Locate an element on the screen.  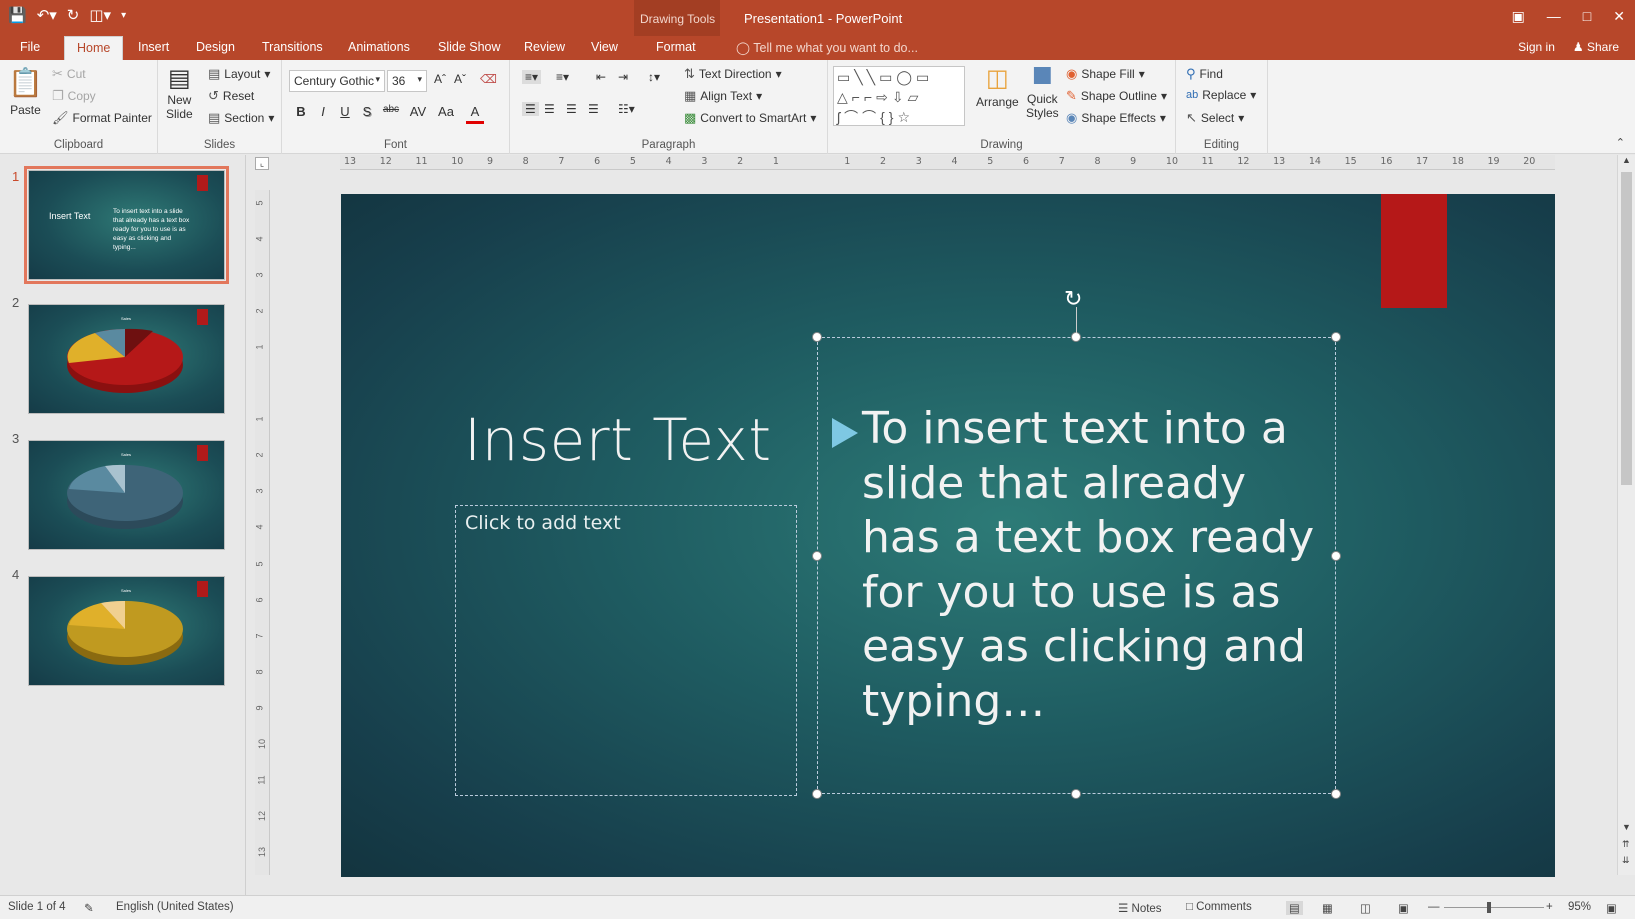
reset-button: ↺ Reset is located at coordinates (231, 96).